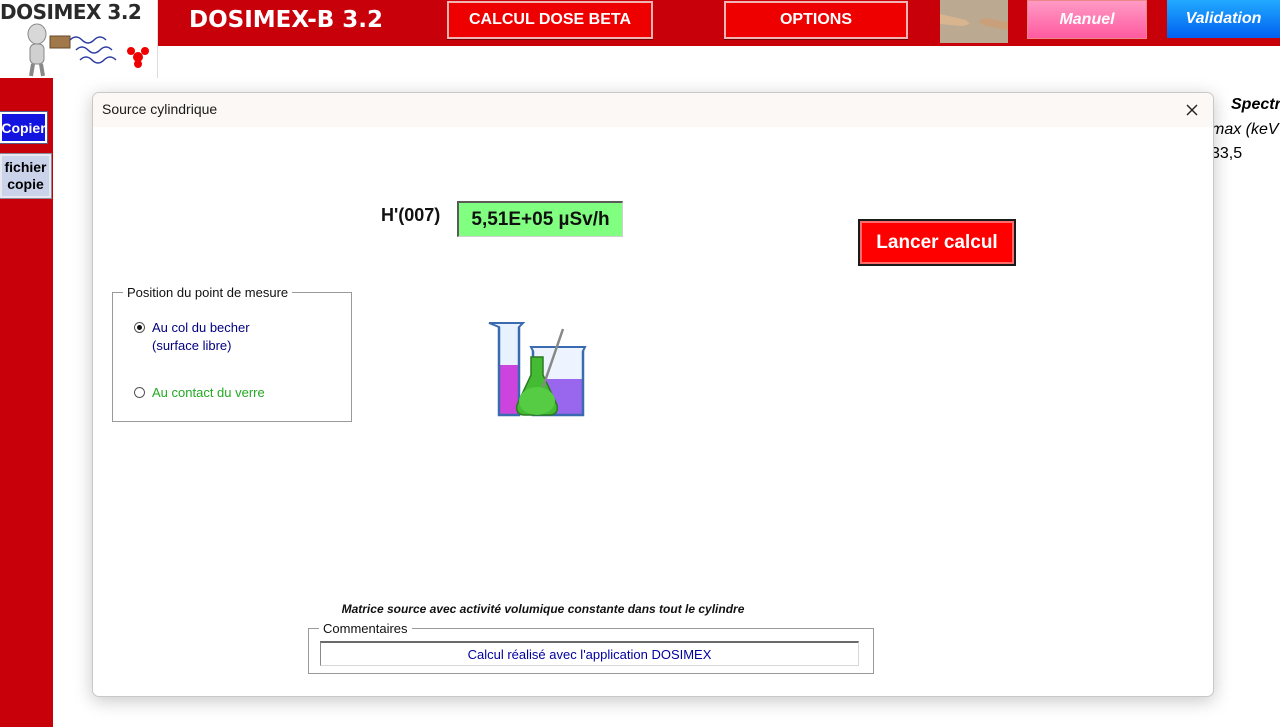 This screenshot has height=727, width=1280. Describe the element at coordinates (1087, 19) in the screenshot. I see `manuel-button: Manuel` at that location.